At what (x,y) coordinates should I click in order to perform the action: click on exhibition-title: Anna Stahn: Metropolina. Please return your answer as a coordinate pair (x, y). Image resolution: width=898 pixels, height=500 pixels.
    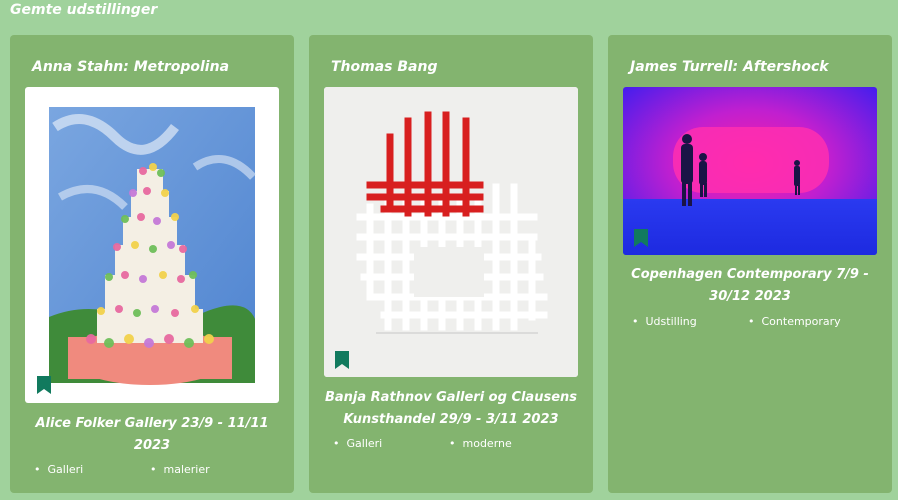
    Looking at the image, I should click on (130, 67).